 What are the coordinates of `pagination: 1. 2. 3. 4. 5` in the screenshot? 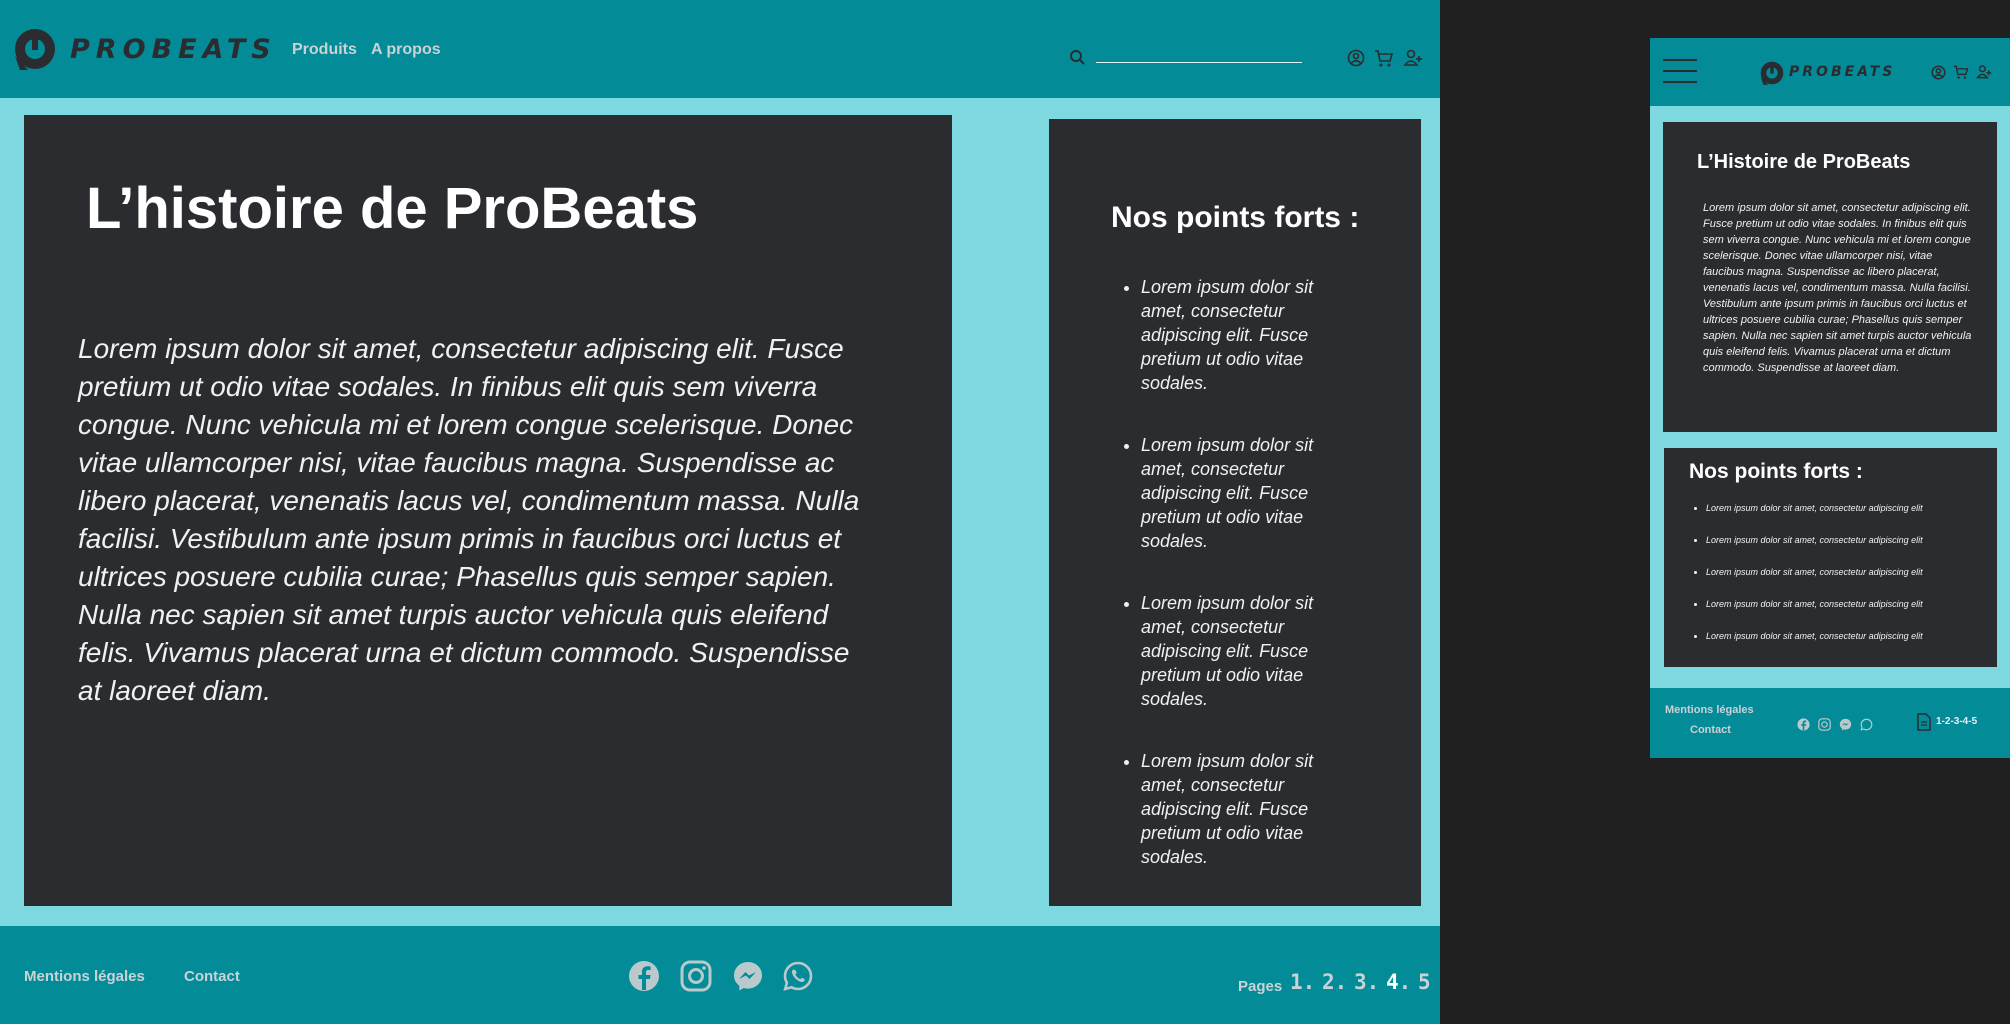 It's located at (1360, 982).